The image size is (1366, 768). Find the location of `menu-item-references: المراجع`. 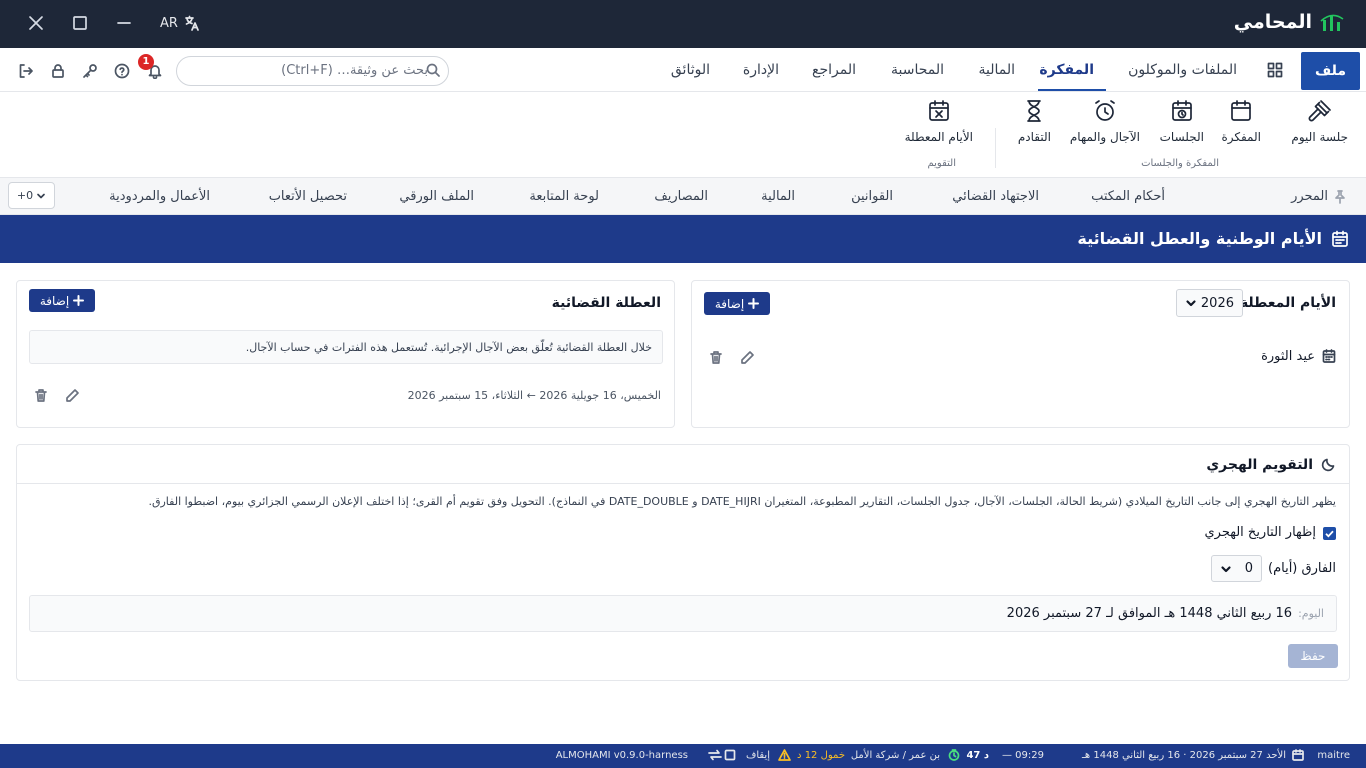

menu-item-references: المراجع is located at coordinates (834, 70).